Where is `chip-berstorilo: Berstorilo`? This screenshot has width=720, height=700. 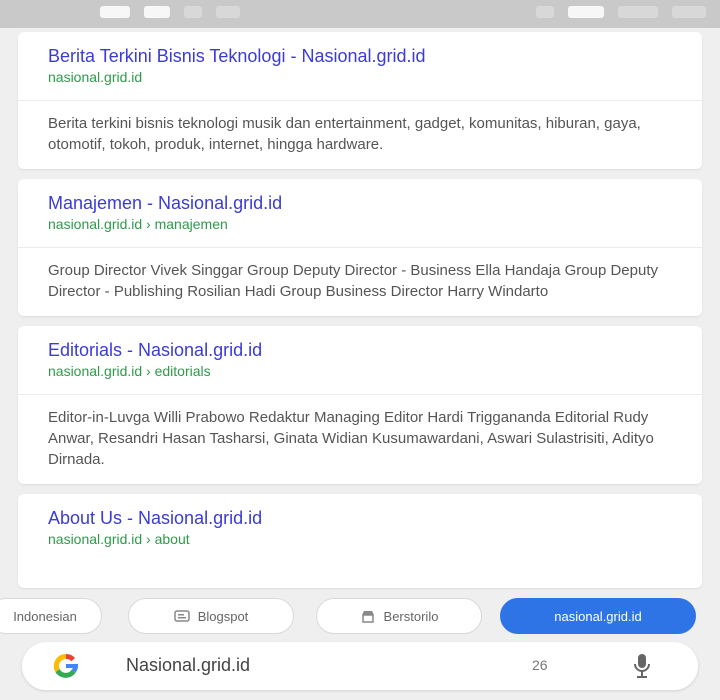
chip-berstorilo: Berstorilo is located at coordinates (399, 616).